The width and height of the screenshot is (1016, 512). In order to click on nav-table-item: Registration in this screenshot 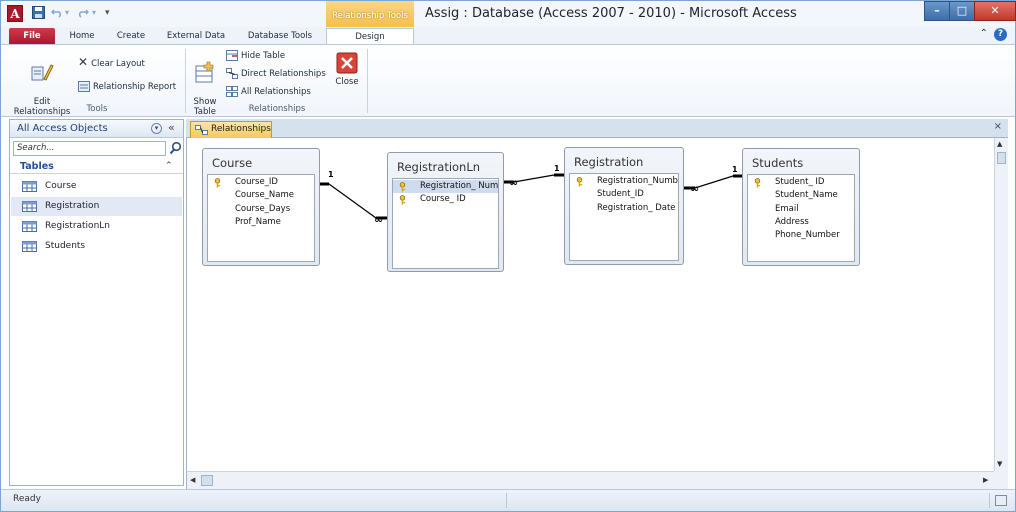, I will do `click(96, 206)`.